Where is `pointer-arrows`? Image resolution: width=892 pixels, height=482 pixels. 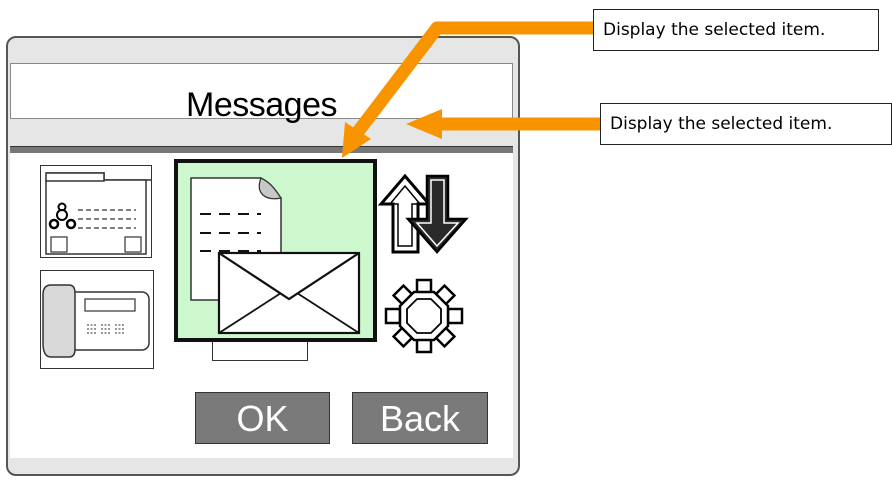 pointer-arrows is located at coordinates (471, 89).